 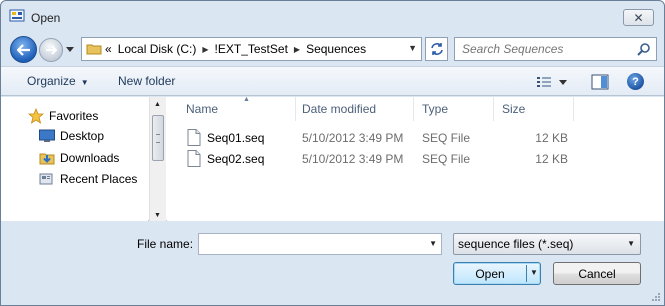 What do you see at coordinates (600, 82) in the screenshot?
I see `preview-pane-icon` at bounding box center [600, 82].